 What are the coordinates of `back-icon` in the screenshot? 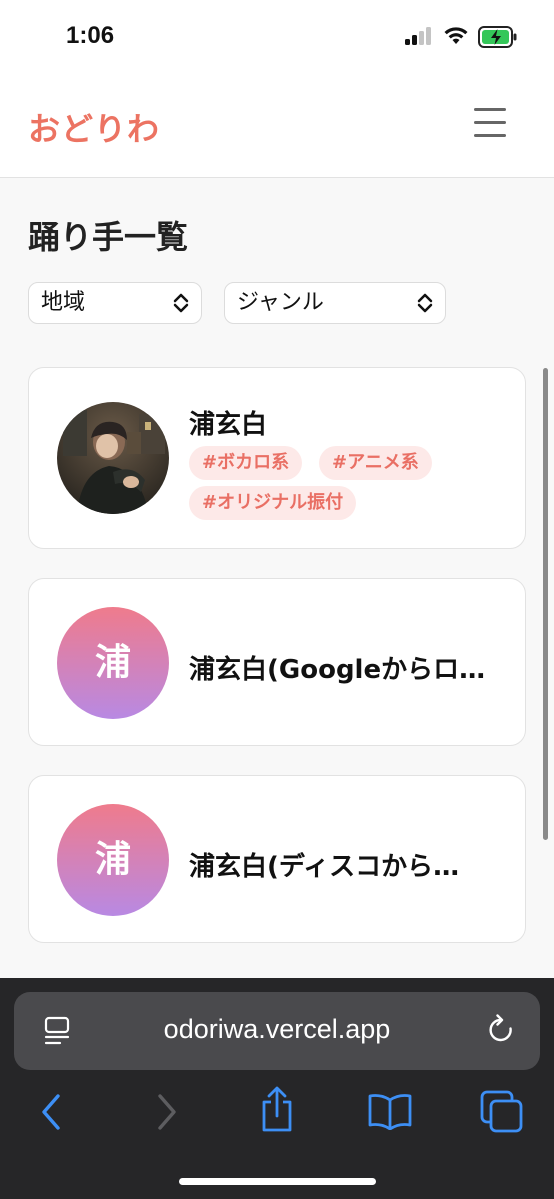 It's located at (51, 1112).